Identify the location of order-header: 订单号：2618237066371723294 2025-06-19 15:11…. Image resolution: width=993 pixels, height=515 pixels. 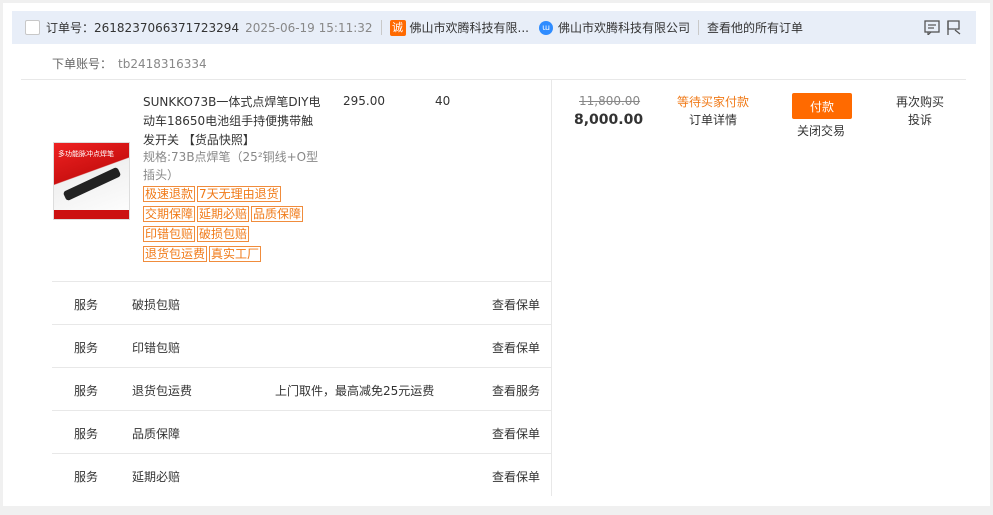
(494, 27).